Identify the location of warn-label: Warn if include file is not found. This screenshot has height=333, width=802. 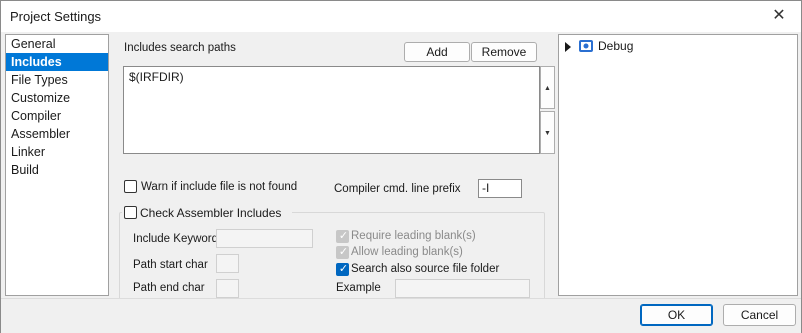
(219, 187).